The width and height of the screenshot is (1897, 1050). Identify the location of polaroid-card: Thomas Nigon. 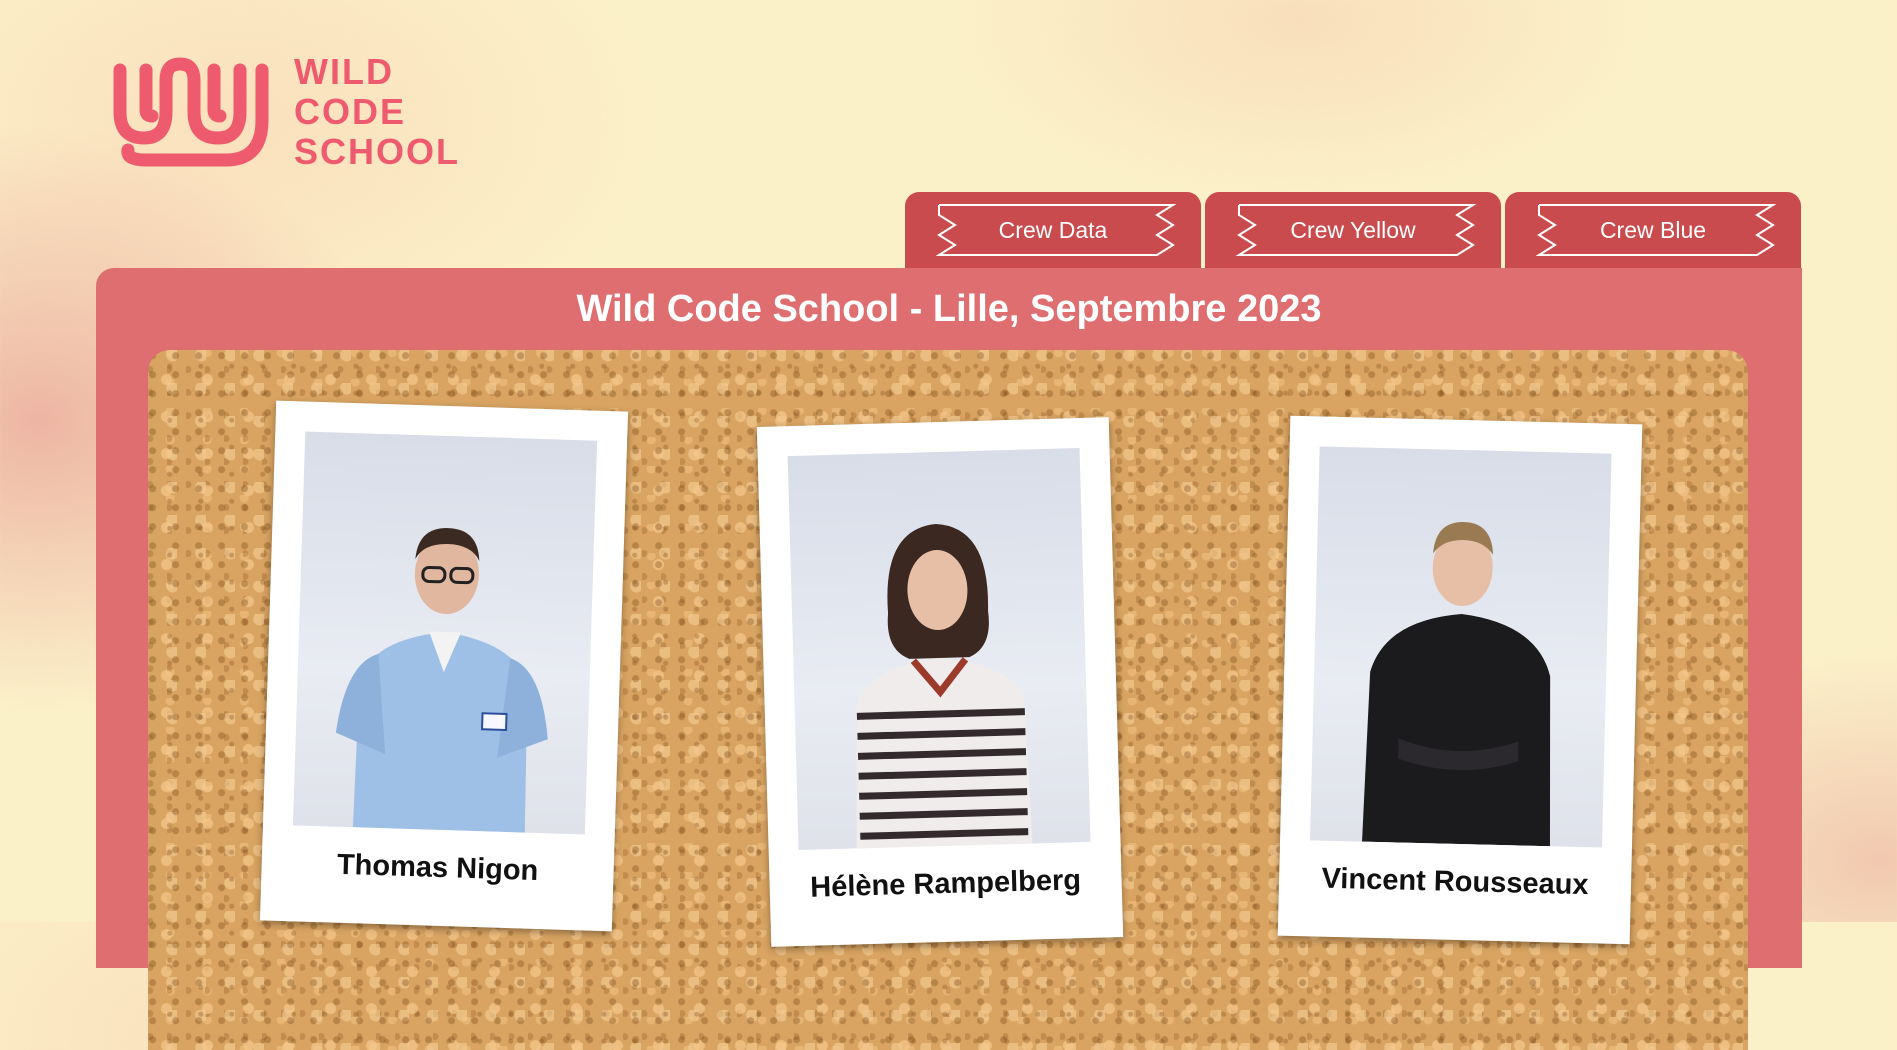
(444, 666).